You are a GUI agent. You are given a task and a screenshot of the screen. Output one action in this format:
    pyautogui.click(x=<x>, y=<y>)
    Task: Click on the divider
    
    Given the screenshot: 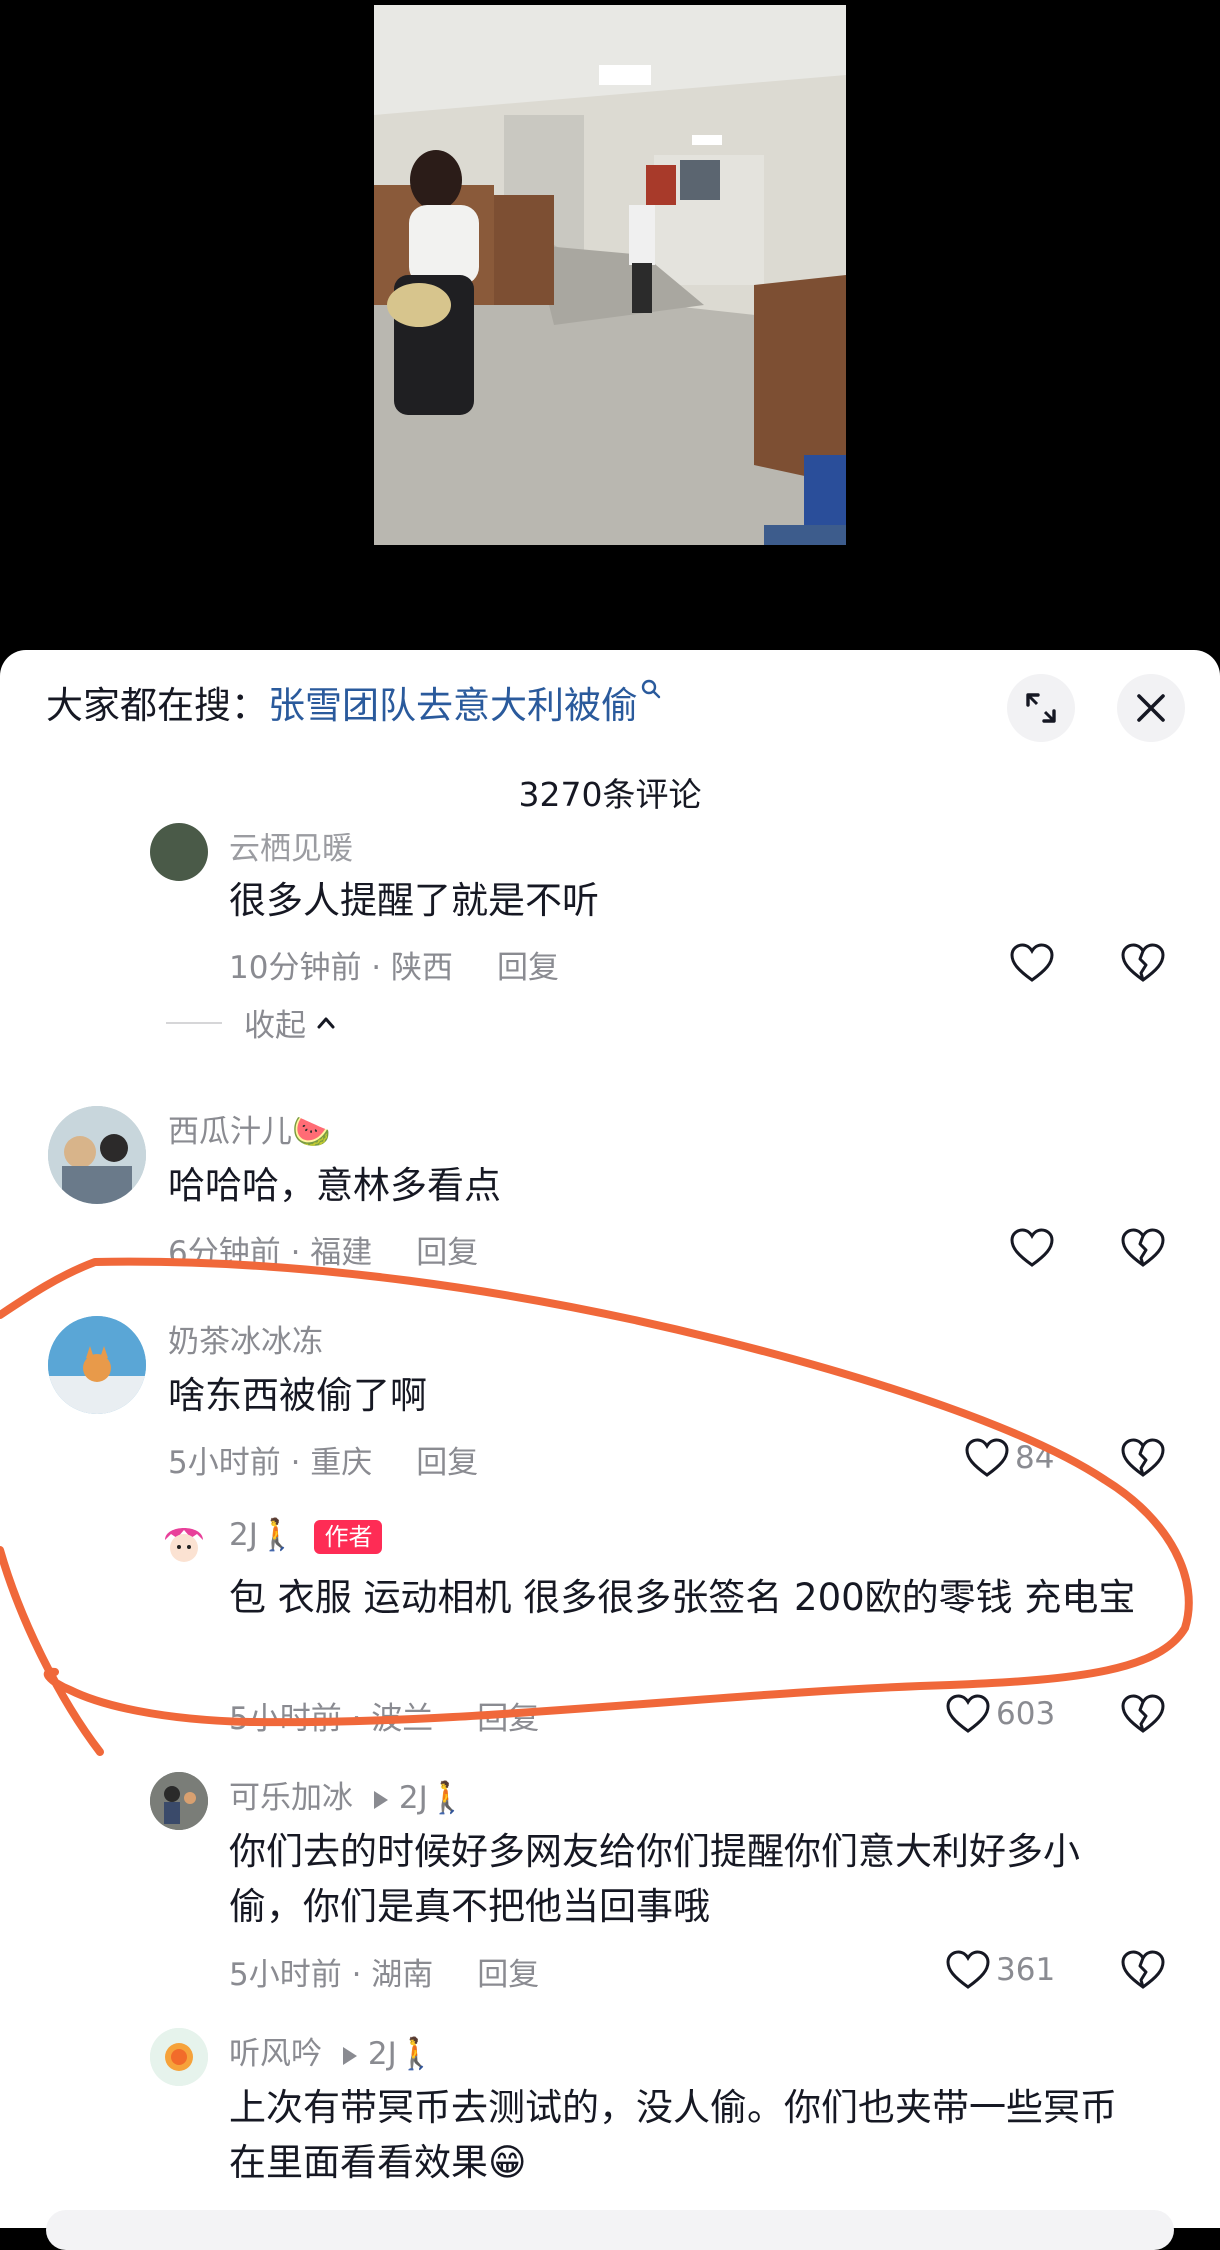 What is the action you would take?
    pyautogui.click(x=194, y=1022)
    